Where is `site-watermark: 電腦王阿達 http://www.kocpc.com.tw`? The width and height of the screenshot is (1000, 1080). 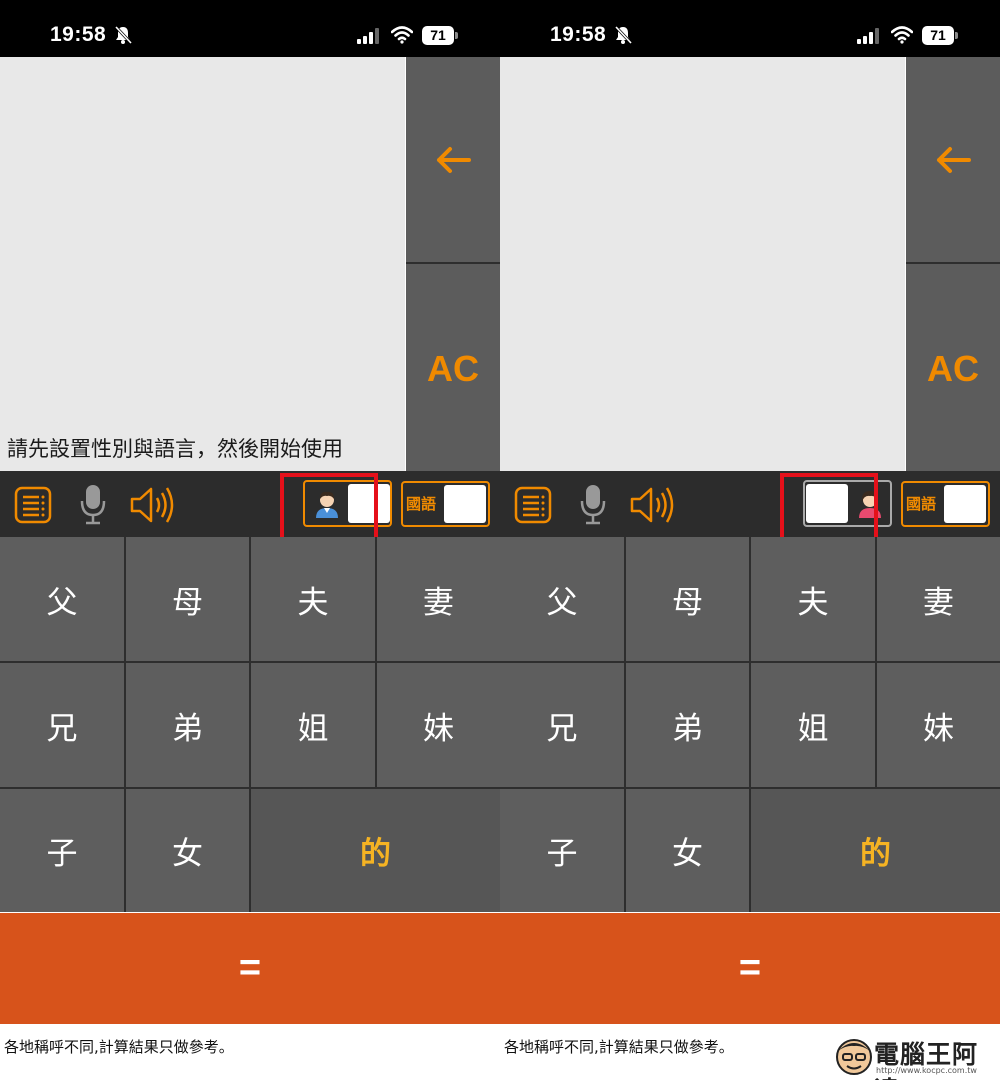
site-watermark: 電腦王阿達 http://www.kocpc.com.tw is located at coordinates (915, 1056).